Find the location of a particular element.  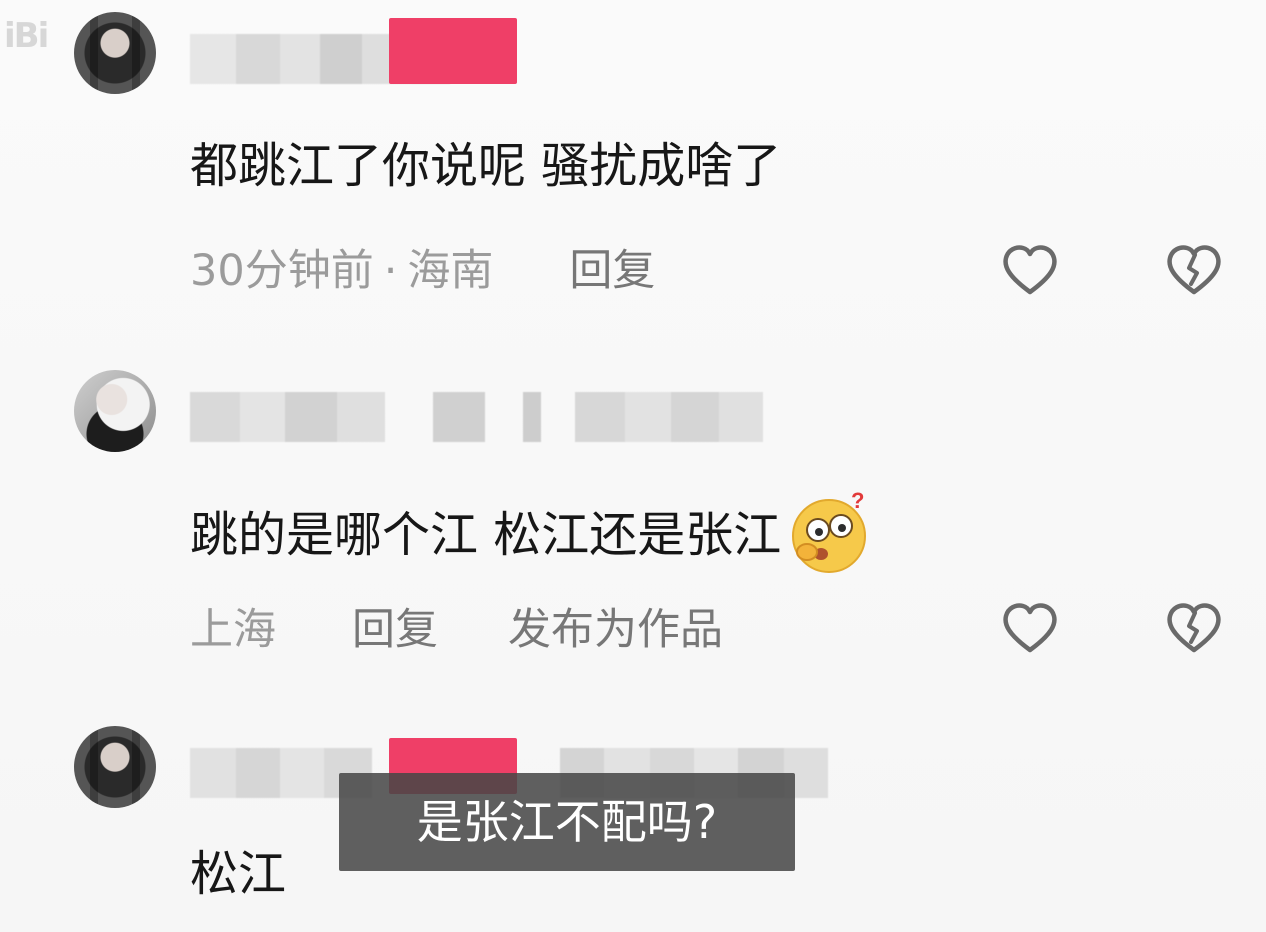

comment-time: 30分钟前 is located at coordinates (282, 271).